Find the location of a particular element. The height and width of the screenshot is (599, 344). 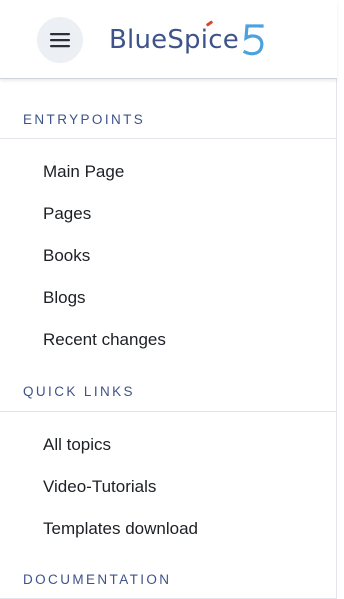

menu-toggle-button is located at coordinates (60, 40).